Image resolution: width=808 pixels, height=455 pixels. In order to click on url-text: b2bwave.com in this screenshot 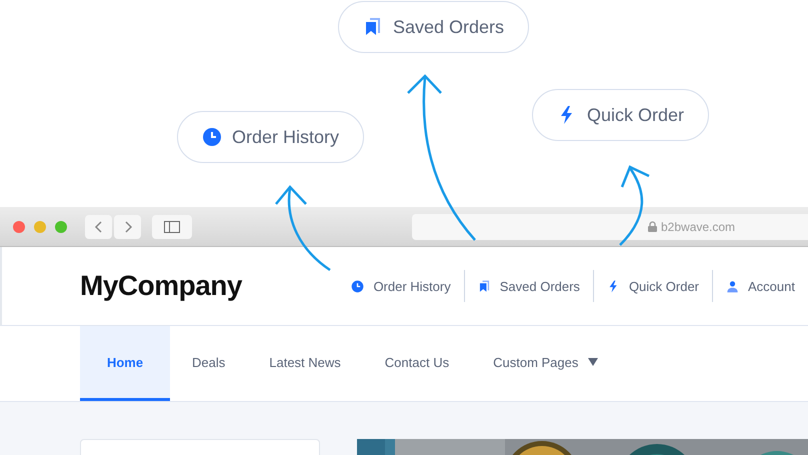, I will do `click(698, 227)`.